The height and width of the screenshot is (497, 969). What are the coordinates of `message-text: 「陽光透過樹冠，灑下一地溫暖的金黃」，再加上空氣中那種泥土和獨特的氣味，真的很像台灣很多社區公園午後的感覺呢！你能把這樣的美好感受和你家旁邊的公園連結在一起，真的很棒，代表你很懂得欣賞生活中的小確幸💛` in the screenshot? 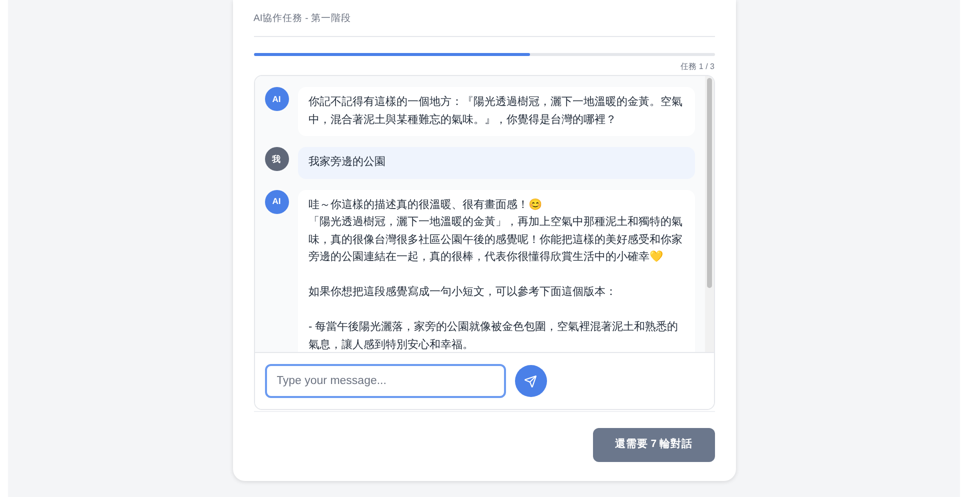 It's located at (496, 239).